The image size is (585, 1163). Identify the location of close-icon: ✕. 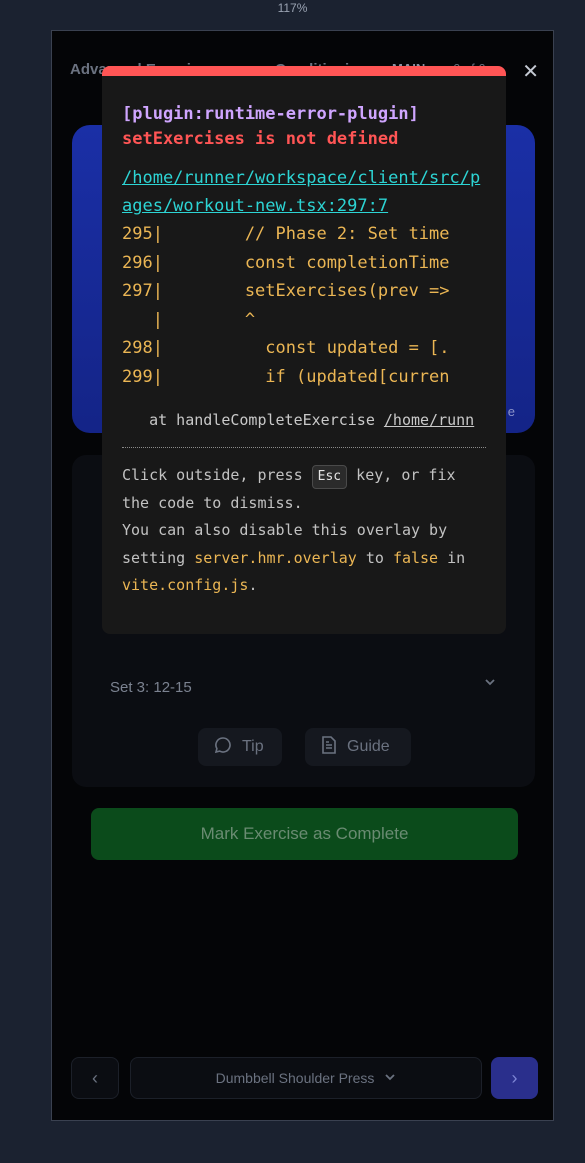
(530, 71).